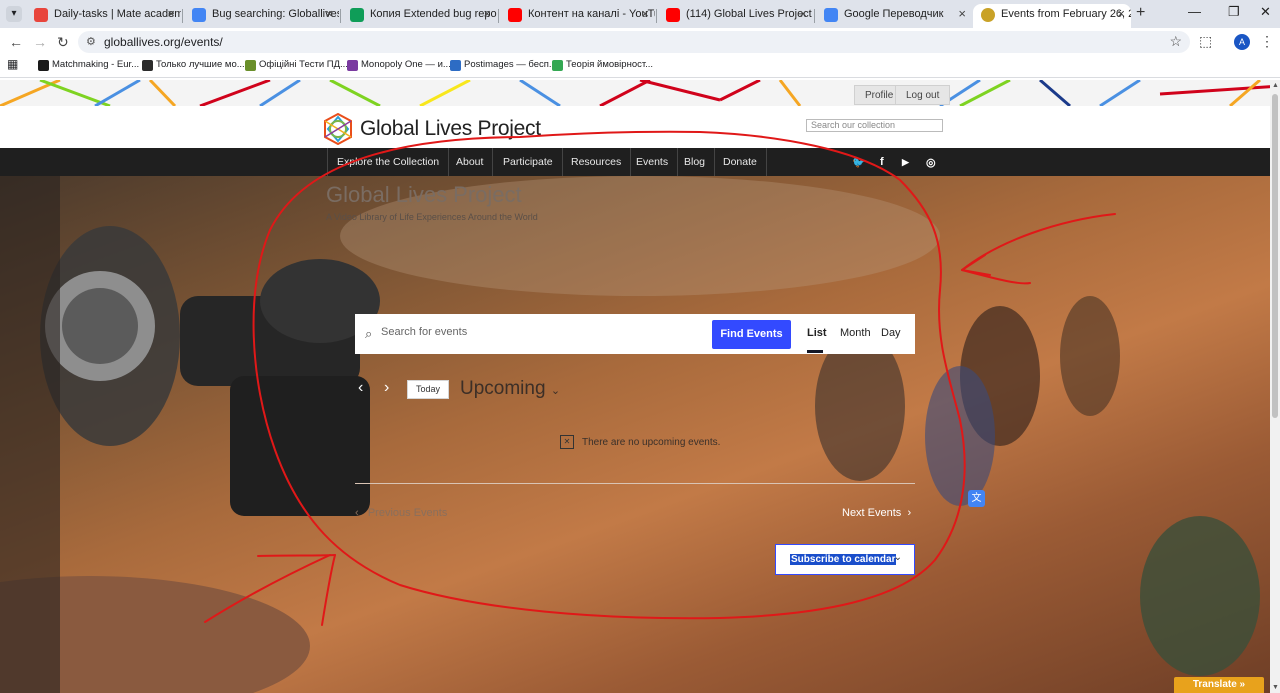 The height and width of the screenshot is (693, 1280). Describe the element at coordinates (388, 162) in the screenshot. I see `nav-explore-collection: Explore the Collection` at that location.